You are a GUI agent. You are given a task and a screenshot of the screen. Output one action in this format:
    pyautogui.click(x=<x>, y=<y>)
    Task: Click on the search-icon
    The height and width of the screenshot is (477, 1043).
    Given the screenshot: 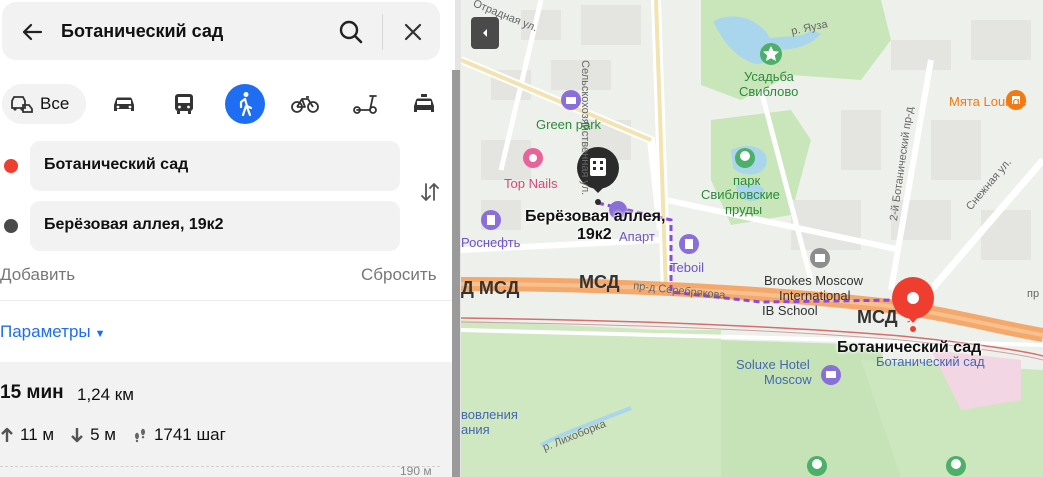 What is the action you would take?
    pyautogui.click(x=351, y=32)
    